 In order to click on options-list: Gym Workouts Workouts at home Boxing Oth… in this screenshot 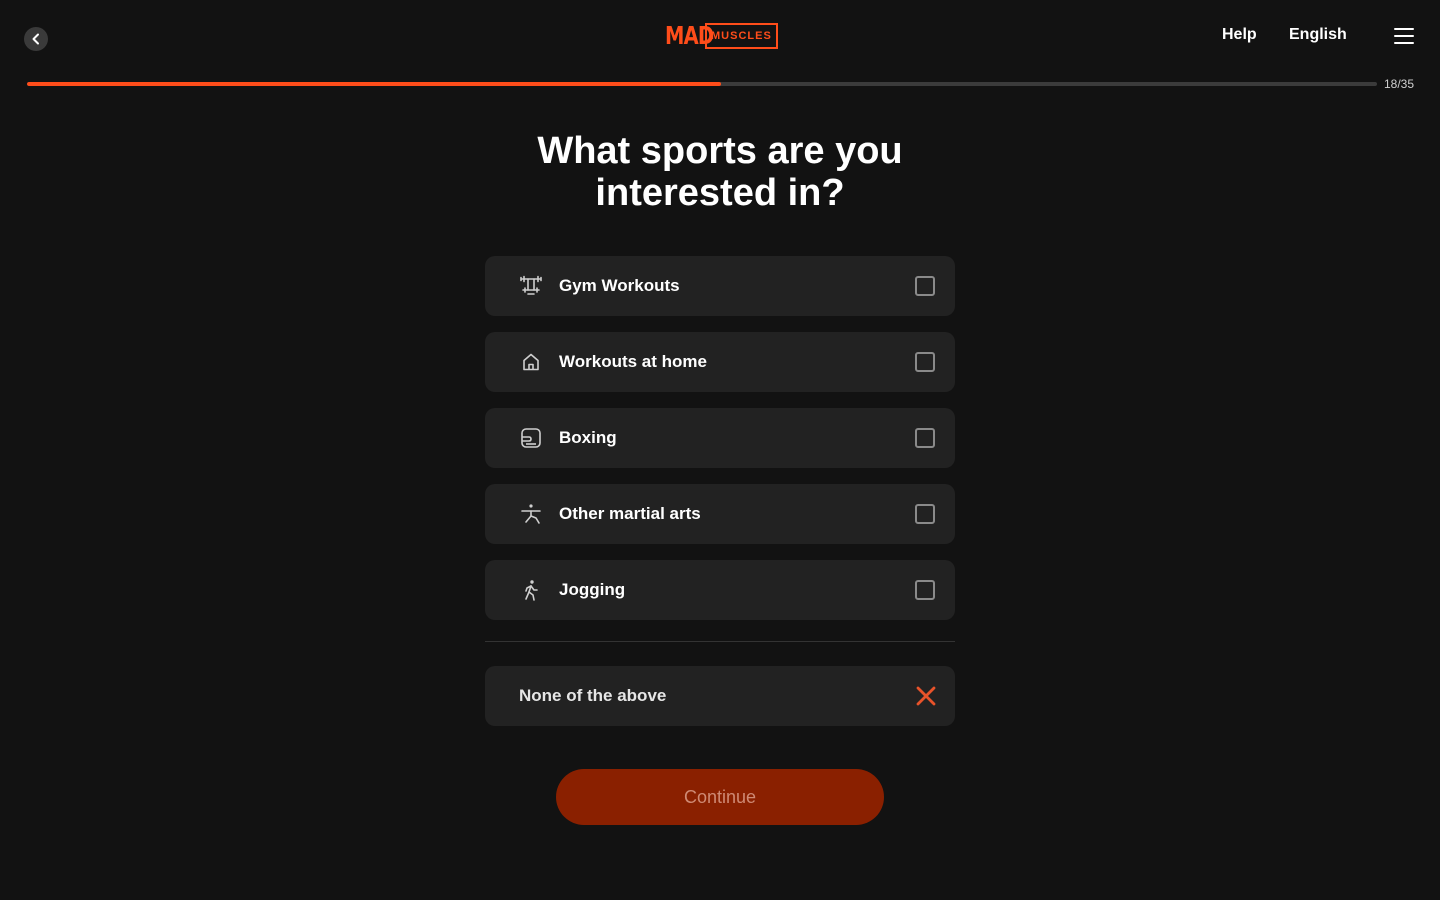, I will do `click(720, 446)`.